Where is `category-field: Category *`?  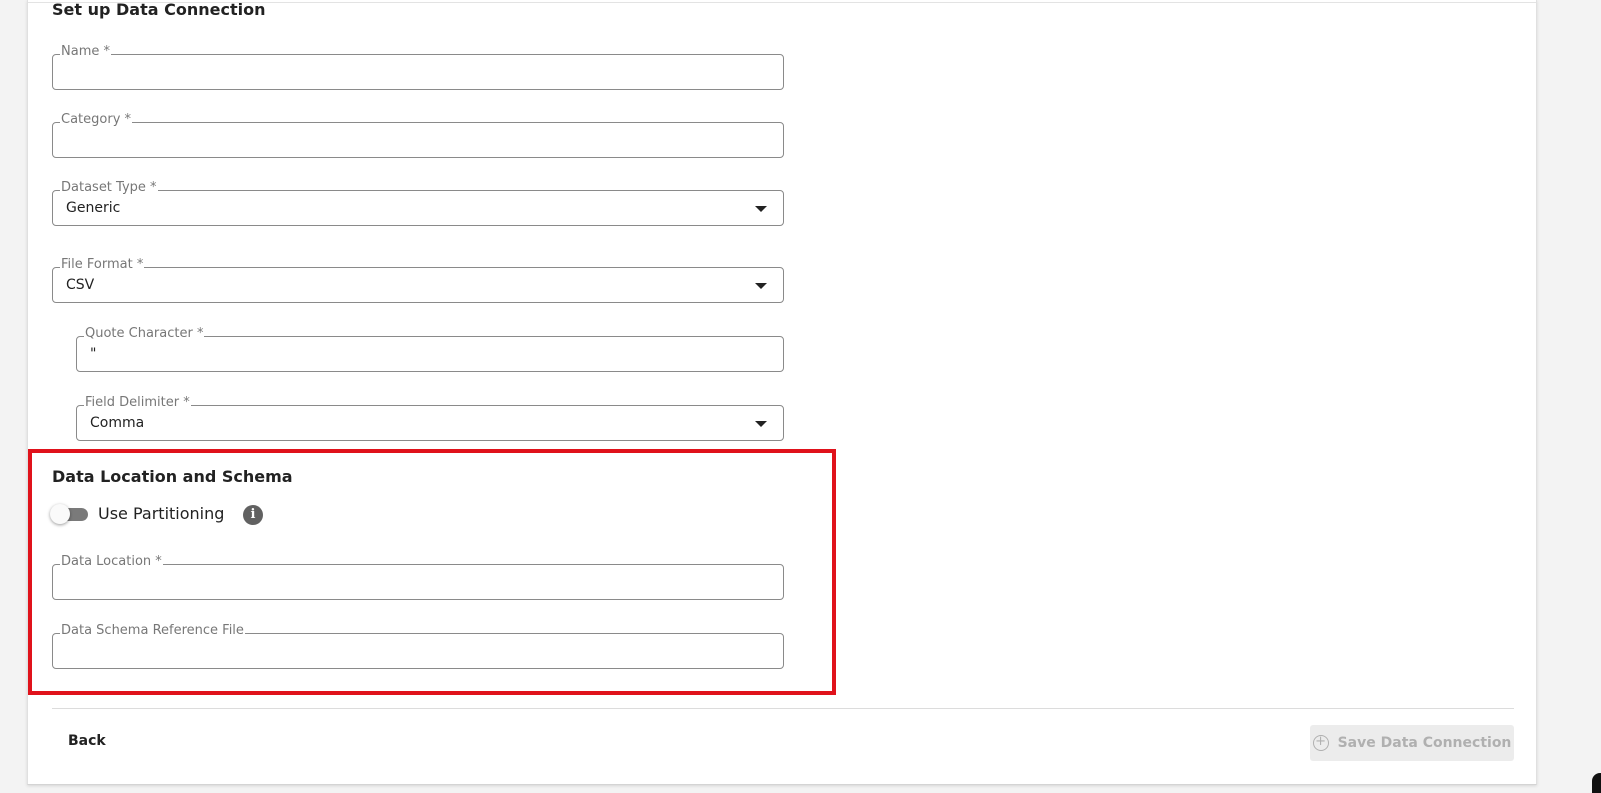
category-field: Category * is located at coordinates (418, 135).